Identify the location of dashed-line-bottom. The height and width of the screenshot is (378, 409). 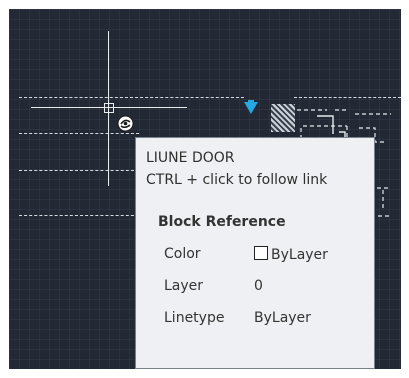
(79, 215).